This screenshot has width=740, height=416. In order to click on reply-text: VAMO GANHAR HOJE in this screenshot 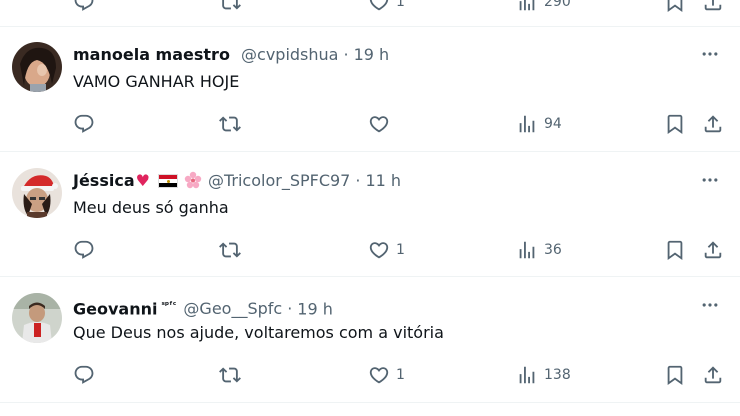, I will do `click(156, 81)`.